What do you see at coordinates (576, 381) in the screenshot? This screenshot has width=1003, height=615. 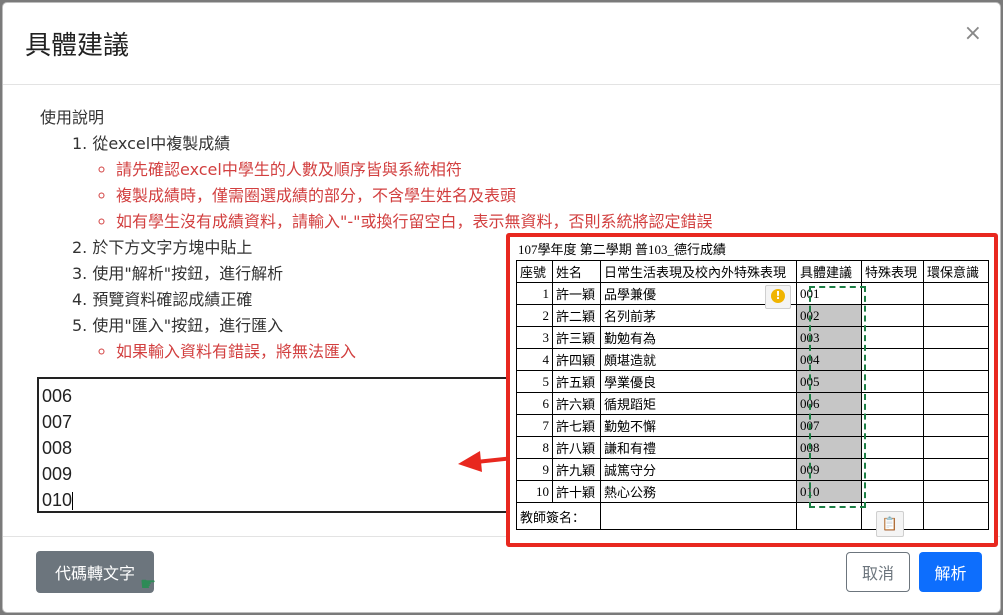 I see `table-cell: 許五穎` at bounding box center [576, 381].